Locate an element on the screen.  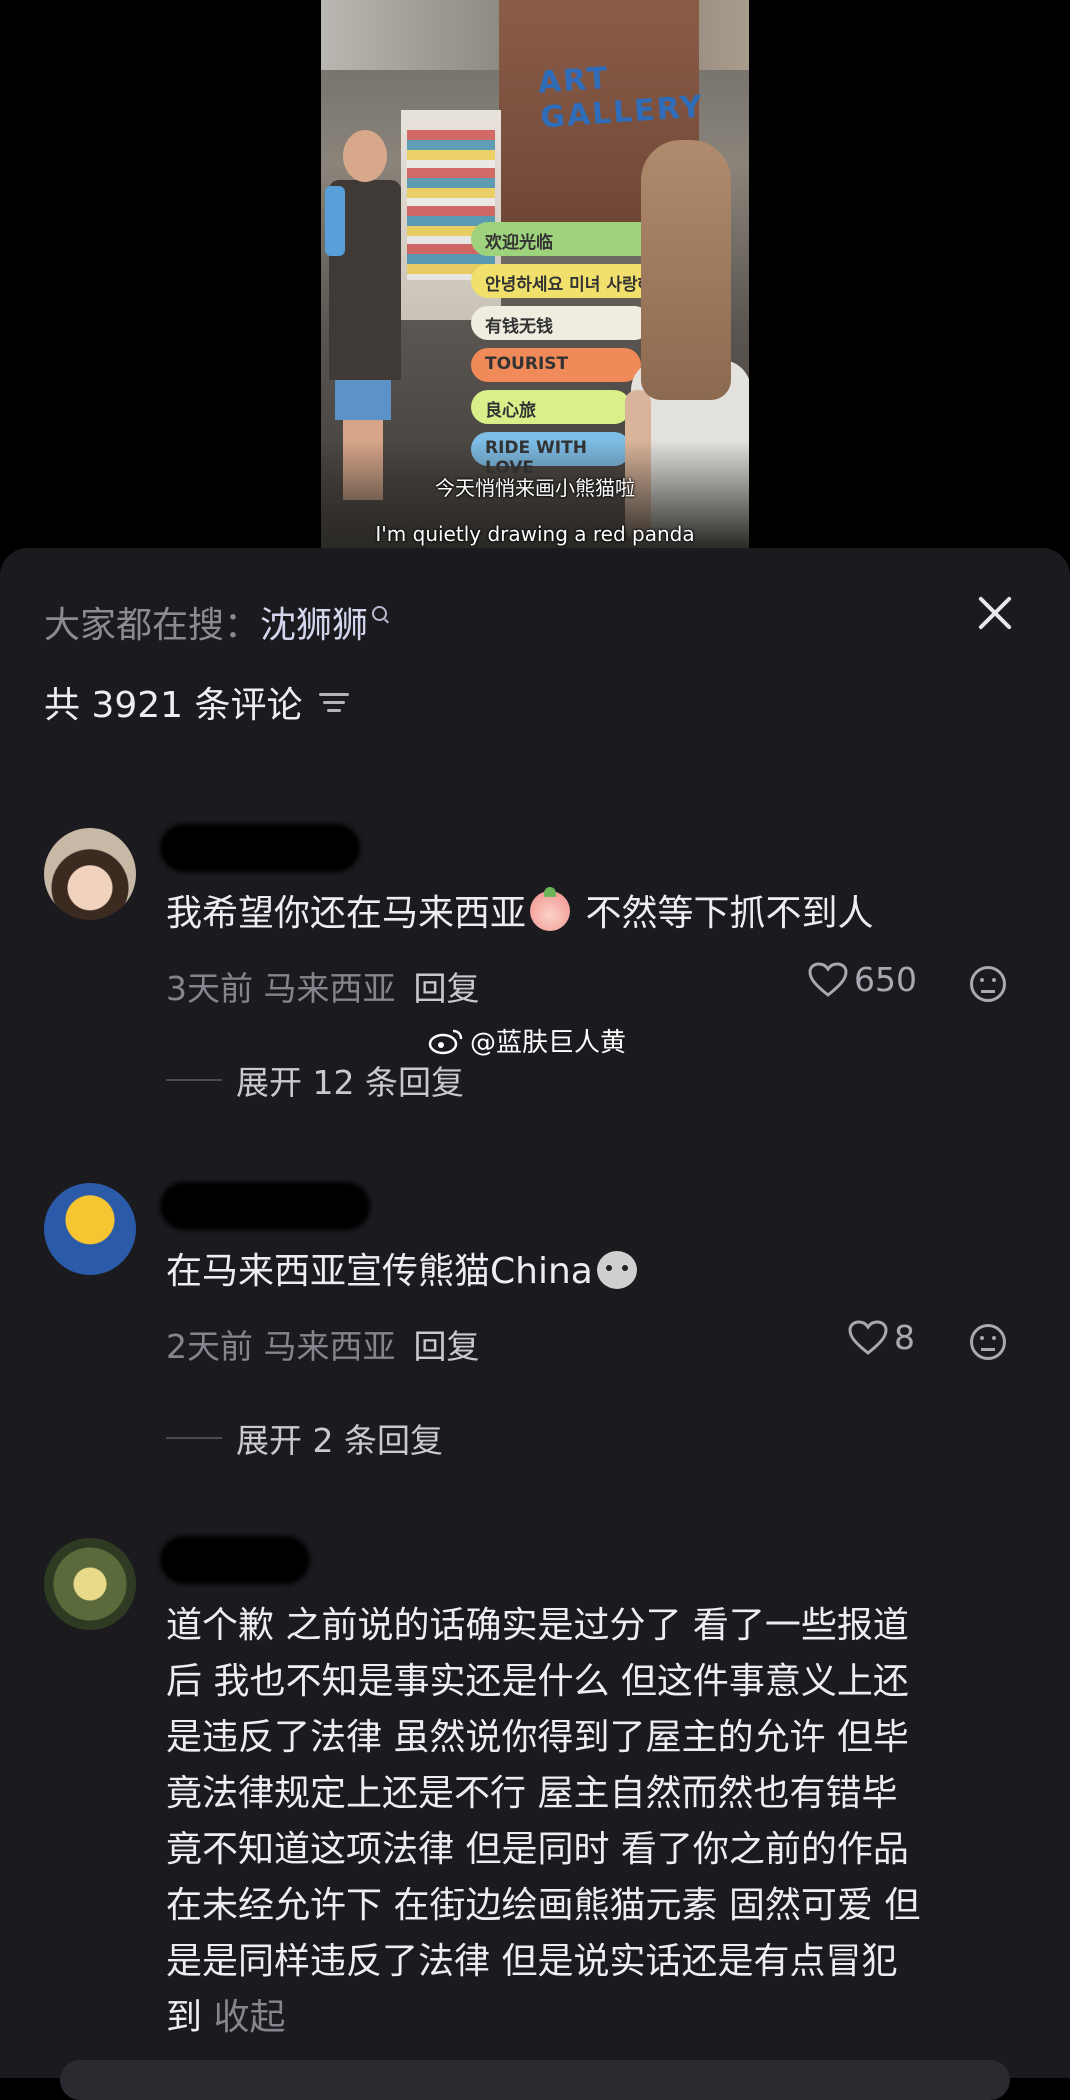
watermark: @蓝肤巨人黄 is located at coordinates (527, 1040).